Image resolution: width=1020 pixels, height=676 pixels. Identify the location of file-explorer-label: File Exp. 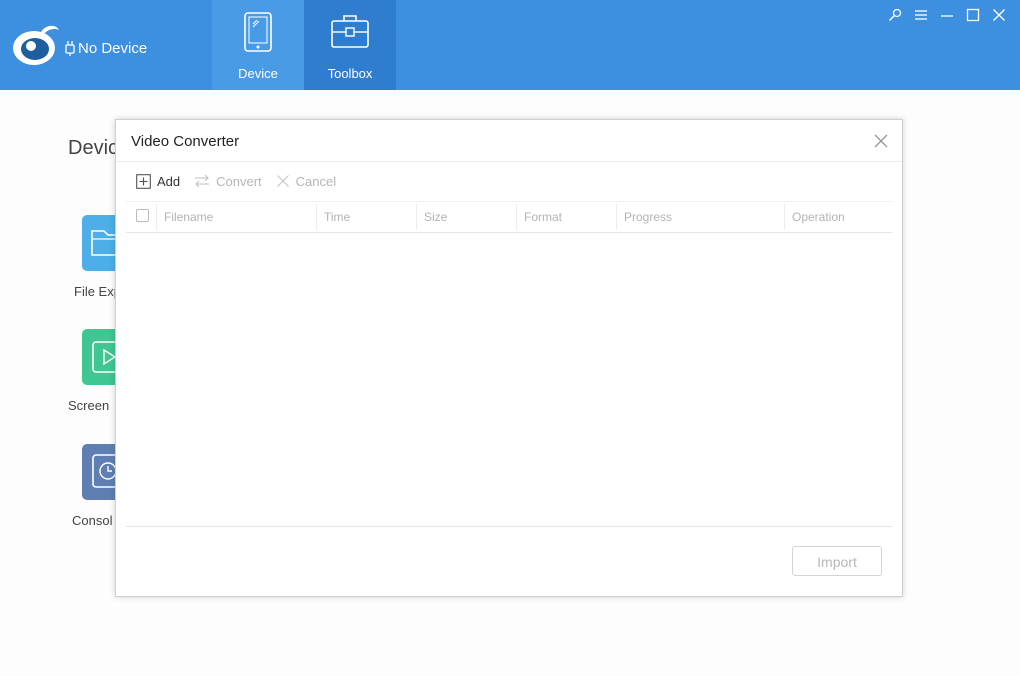
(97, 291).